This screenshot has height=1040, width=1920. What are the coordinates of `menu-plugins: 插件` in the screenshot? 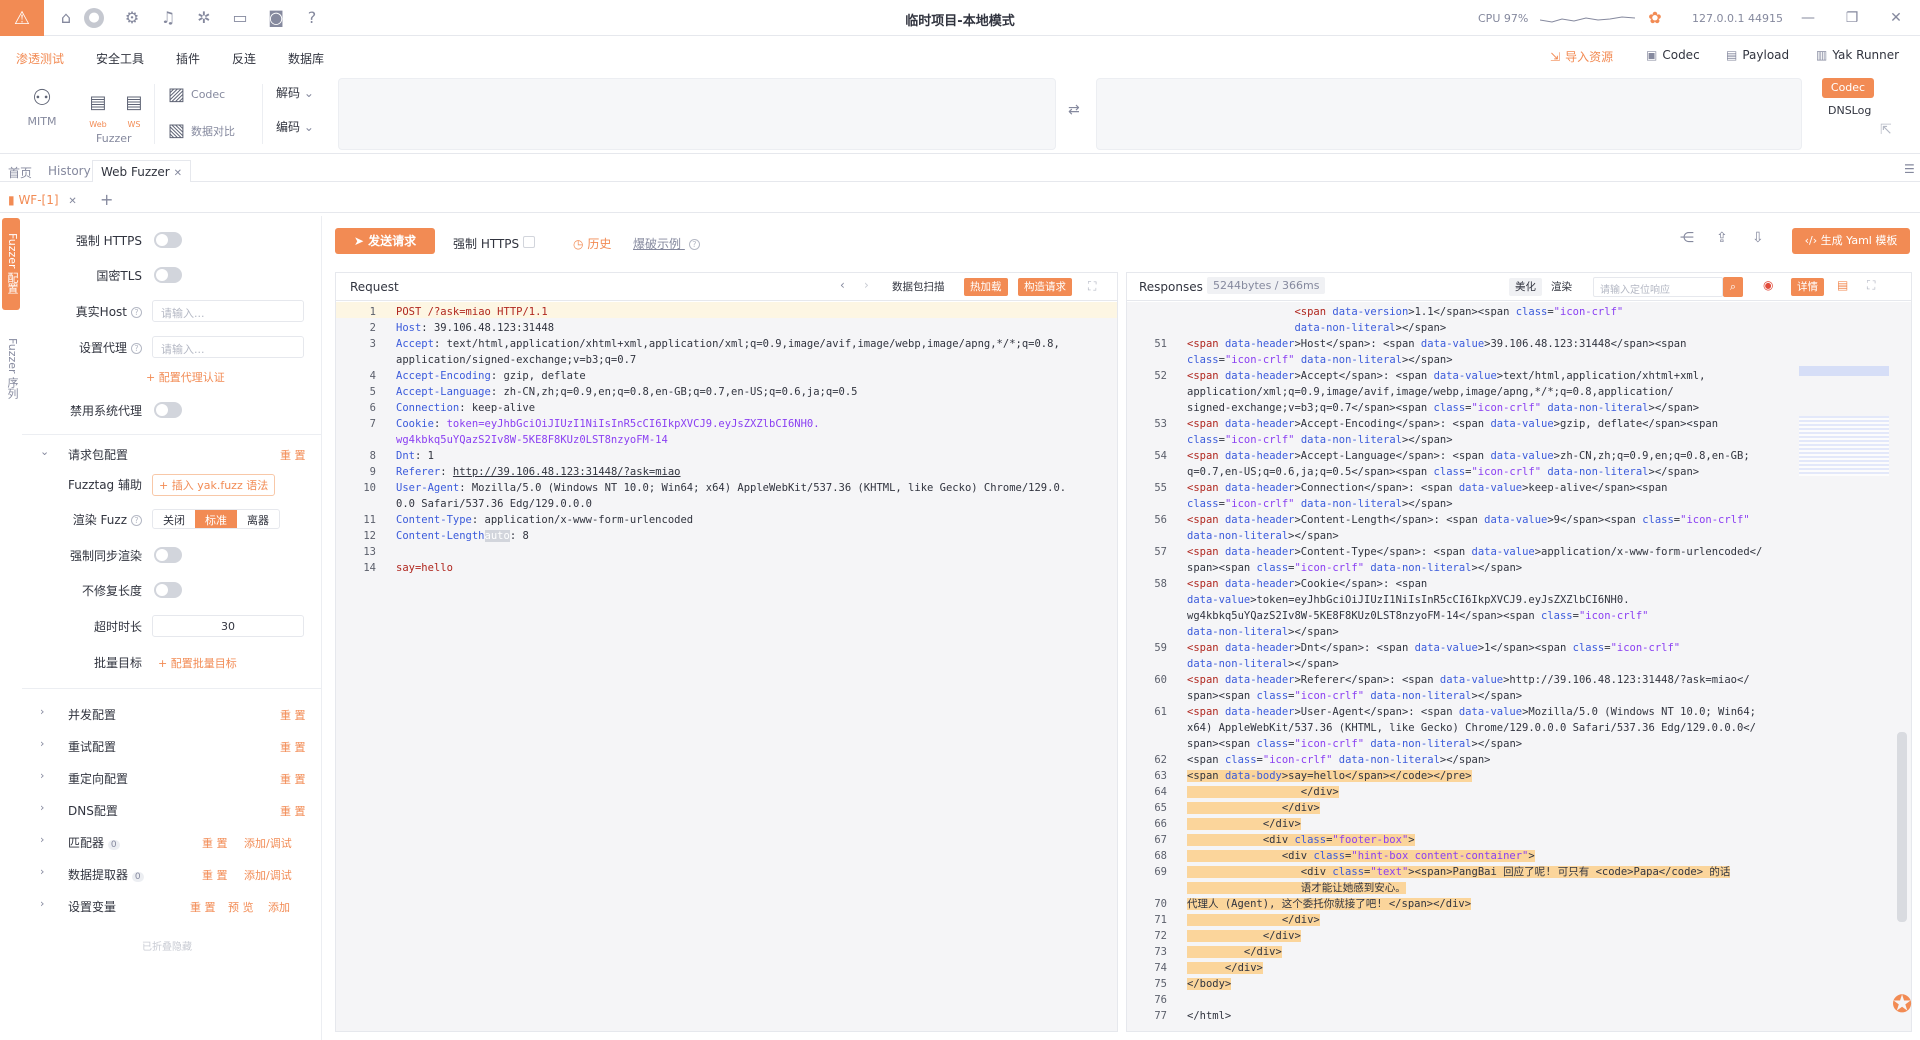 It's located at (188, 58).